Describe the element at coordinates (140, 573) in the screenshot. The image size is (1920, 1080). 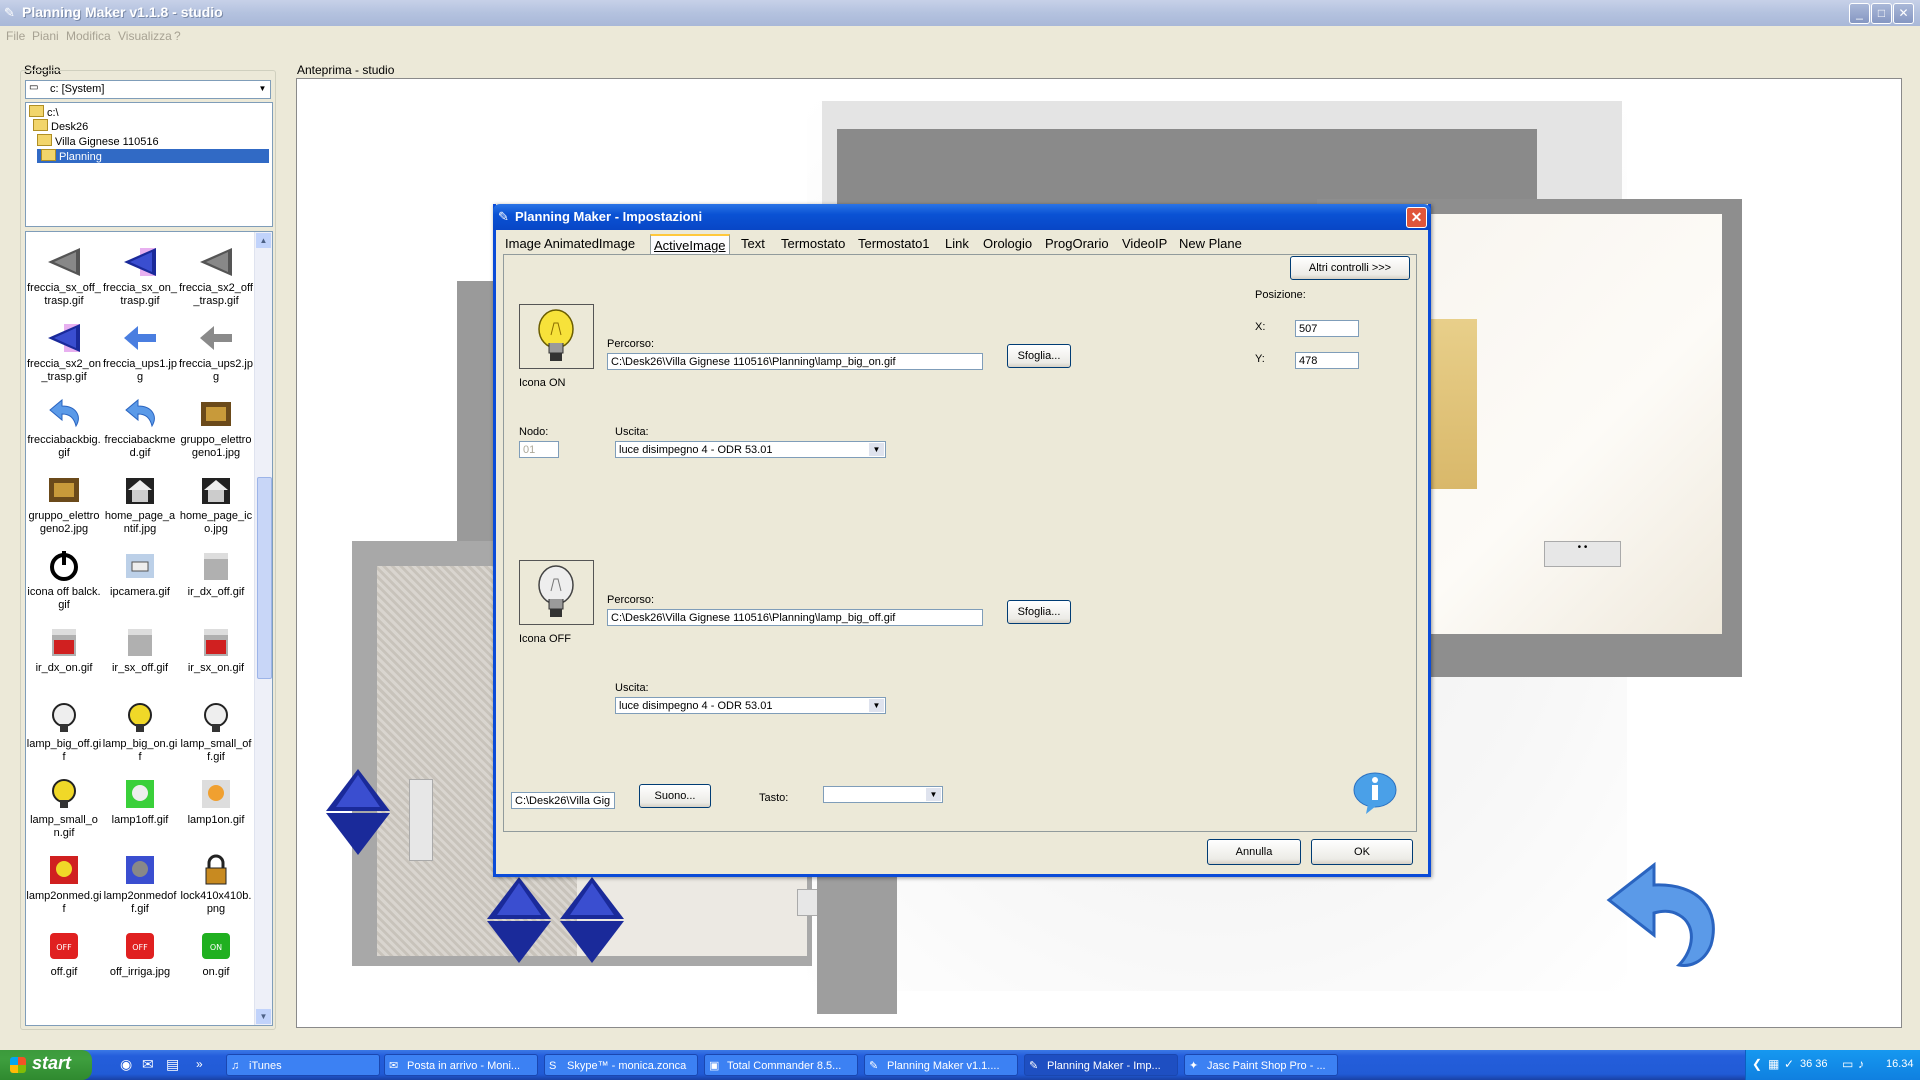
I see `file-thumbnail: ipcamera.gif` at that location.